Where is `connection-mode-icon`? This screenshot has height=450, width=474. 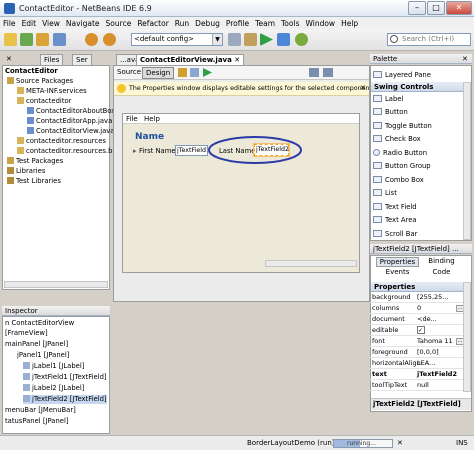
connection-mode-icon is located at coordinates (194, 72).